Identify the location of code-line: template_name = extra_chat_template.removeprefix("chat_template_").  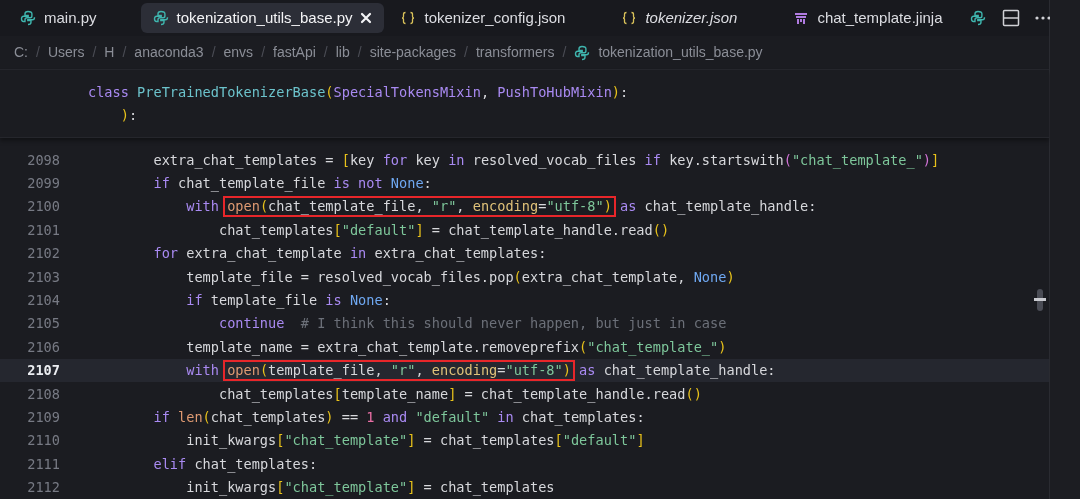
(456, 347).